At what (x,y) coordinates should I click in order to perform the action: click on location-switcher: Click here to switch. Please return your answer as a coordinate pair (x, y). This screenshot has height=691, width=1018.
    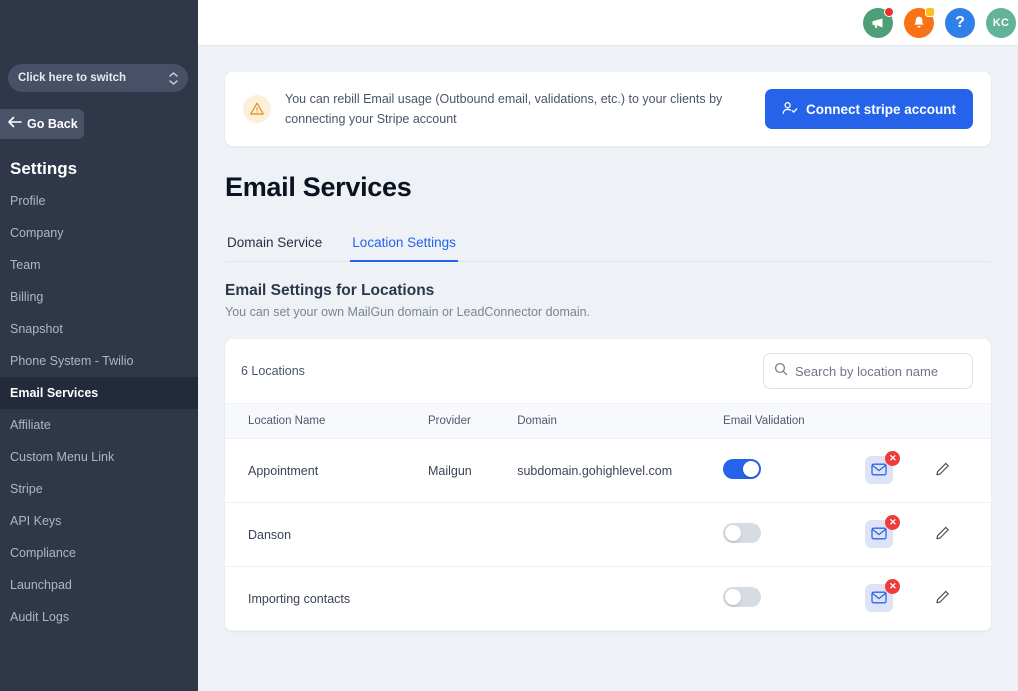
    Looking at the image, I should click on (98, 78).